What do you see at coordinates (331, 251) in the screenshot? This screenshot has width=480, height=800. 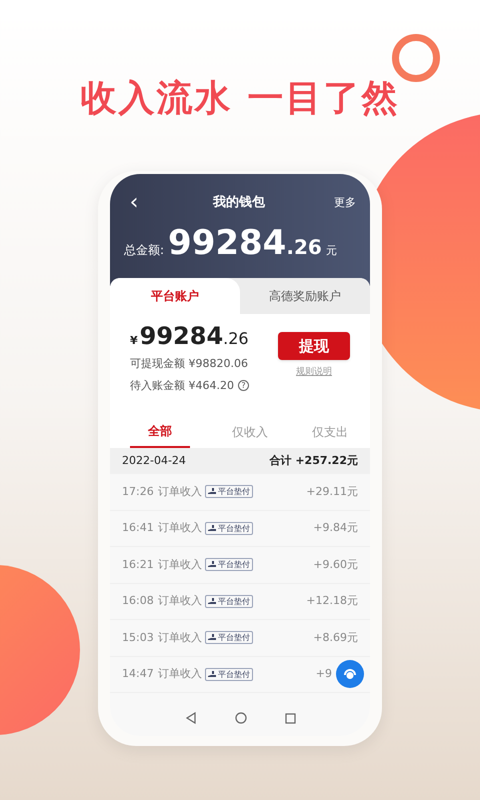 I see `unit-label: 元` at bounding box center [331, 251].